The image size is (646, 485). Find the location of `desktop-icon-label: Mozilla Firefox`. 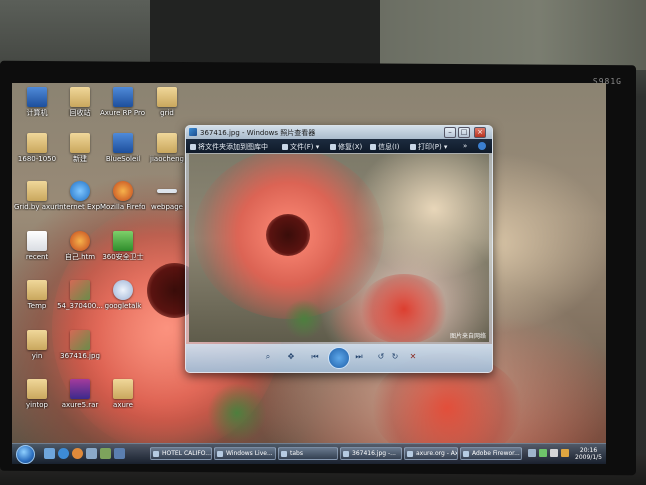

desktop-icon-label: Mozilla Firefox is located at coordinates (123, 207).